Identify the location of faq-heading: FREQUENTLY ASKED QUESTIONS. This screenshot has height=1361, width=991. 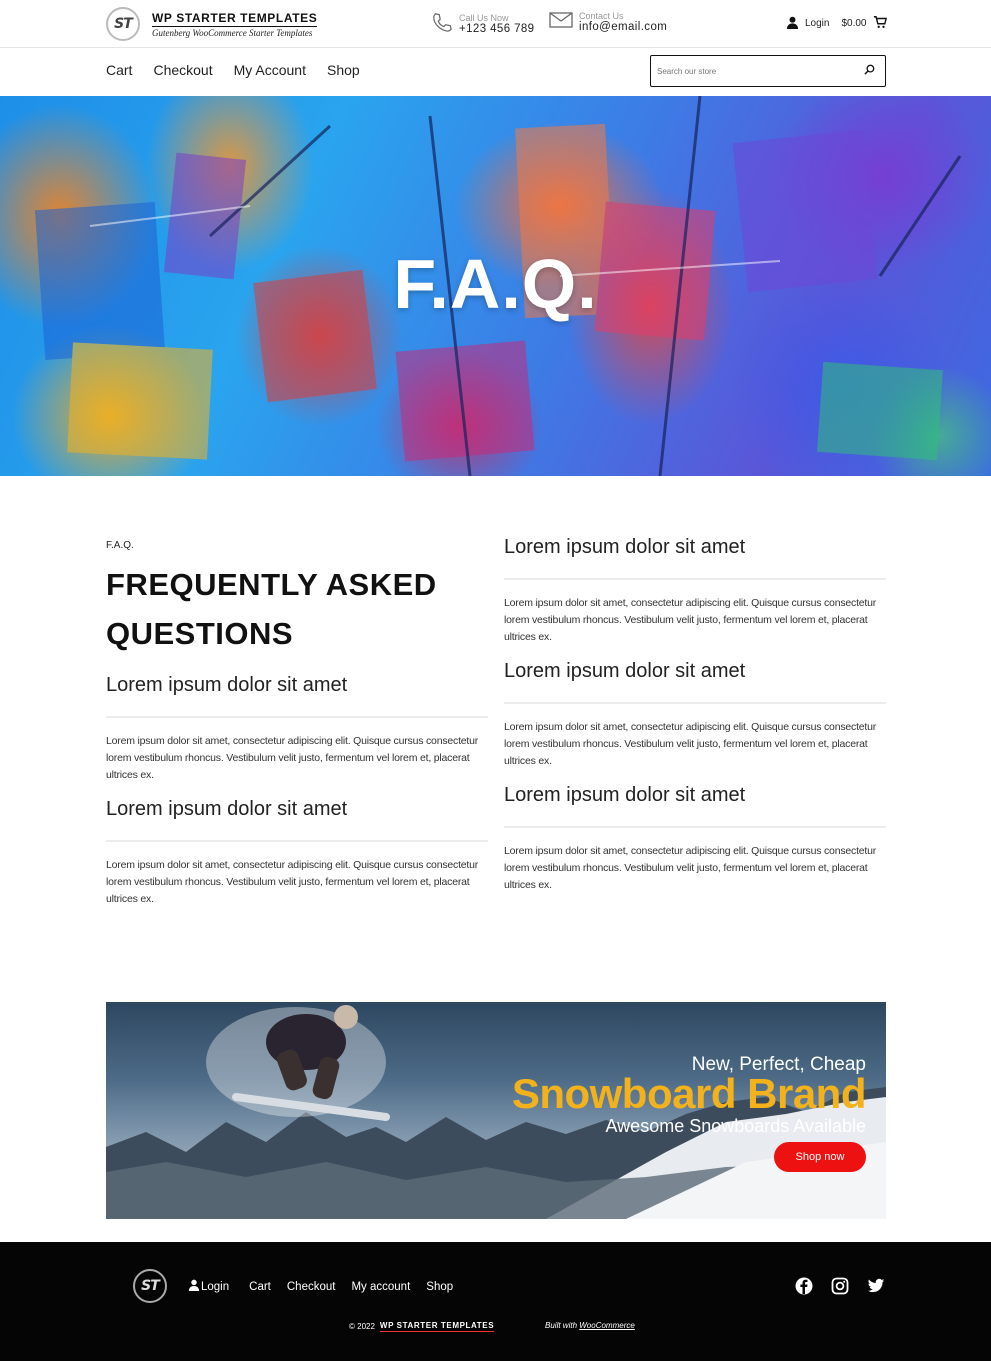
(291, 609).